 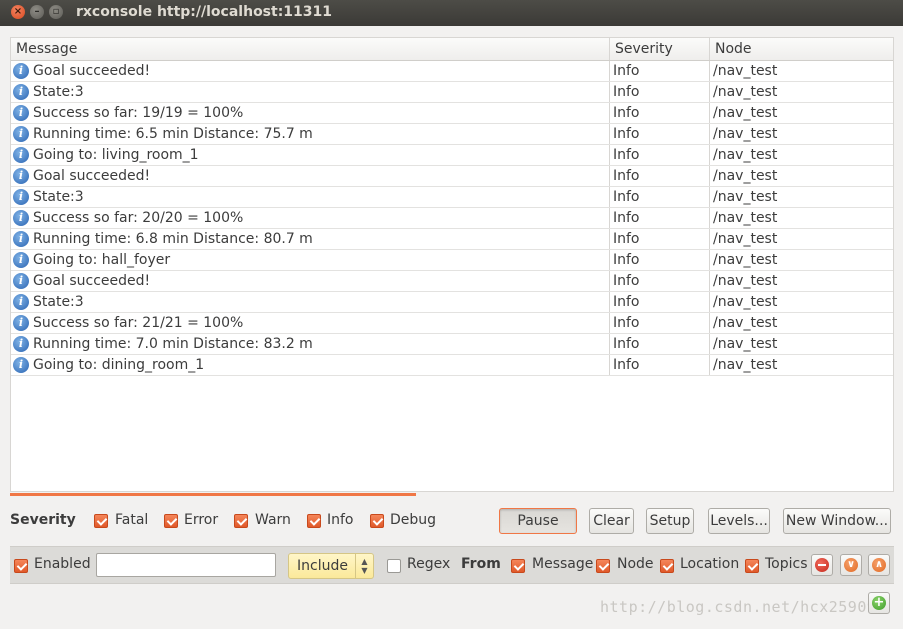 What do you see at coordinates (314, 521) in the screenshot?
I see `info-checkbox` at bounding box center [314, 521].